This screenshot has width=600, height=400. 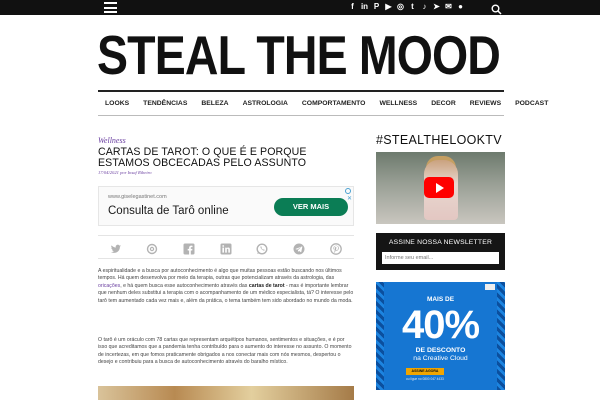 What do you see at coordinates (485, 103) in the screenshot?
I see `nav-item-reviews: REVIEWS` at bounding box center [485, 103].